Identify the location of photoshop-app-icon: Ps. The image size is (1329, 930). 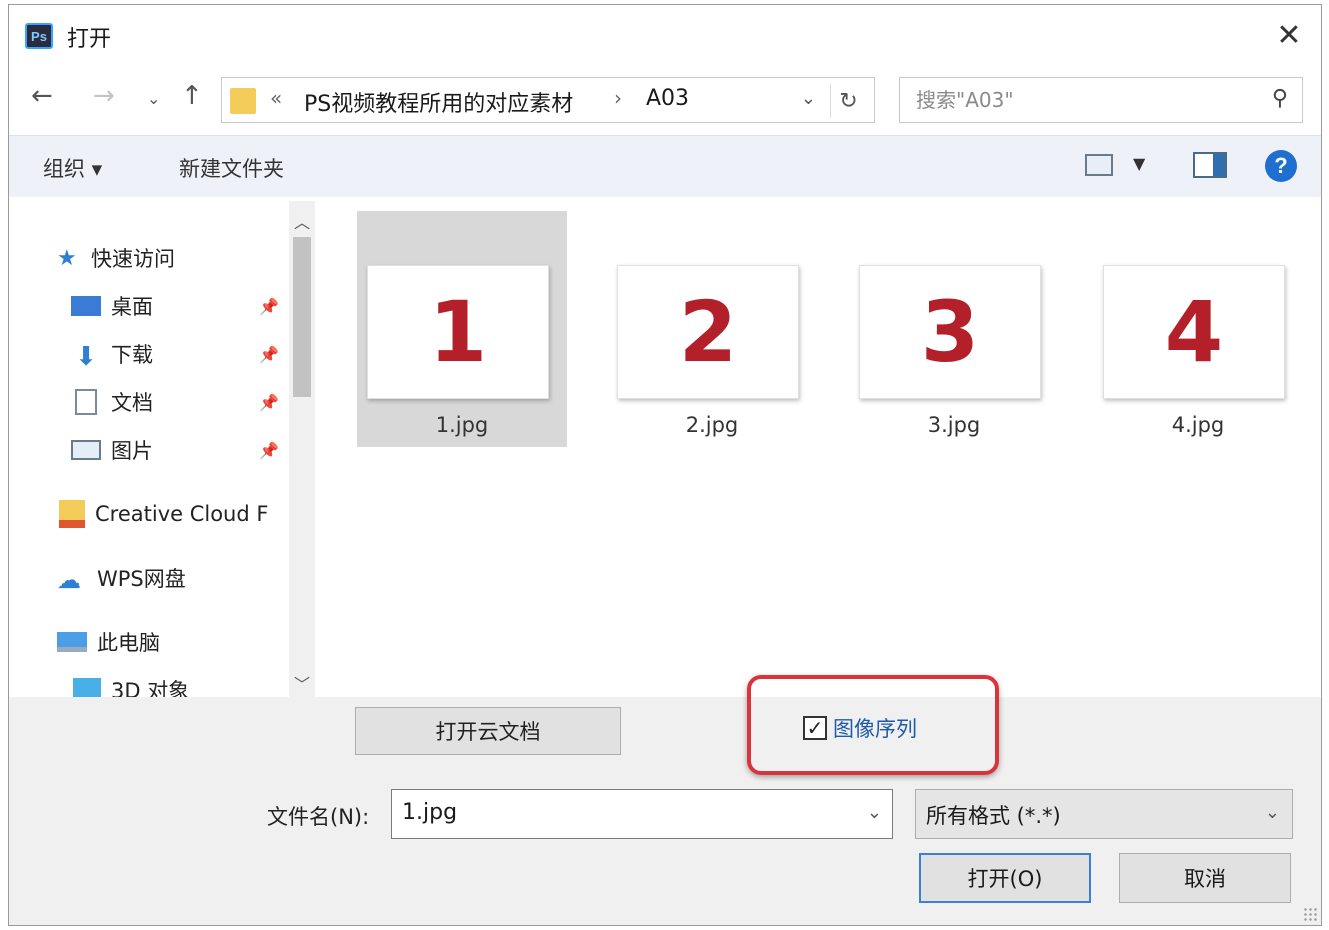
(39, 36).